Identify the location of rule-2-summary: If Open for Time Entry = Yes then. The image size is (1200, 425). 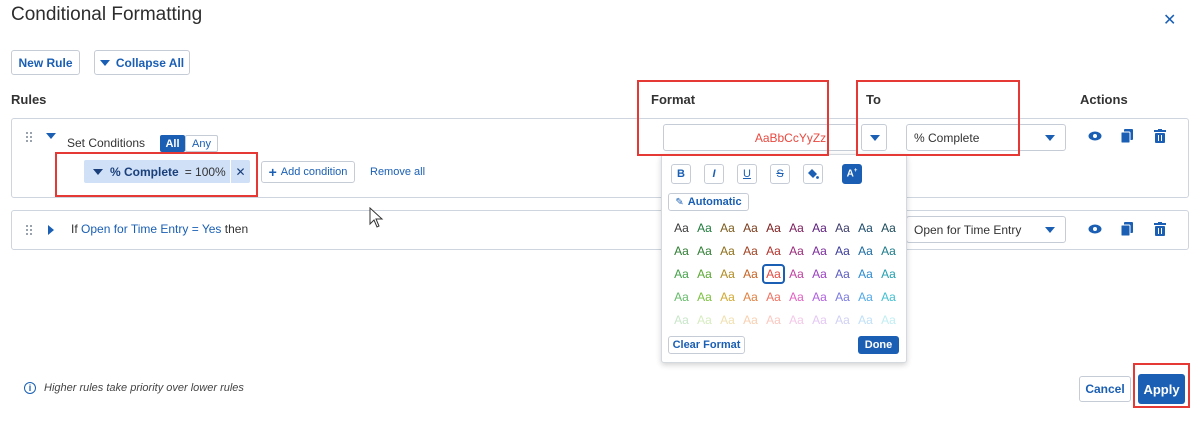
(159, 229).